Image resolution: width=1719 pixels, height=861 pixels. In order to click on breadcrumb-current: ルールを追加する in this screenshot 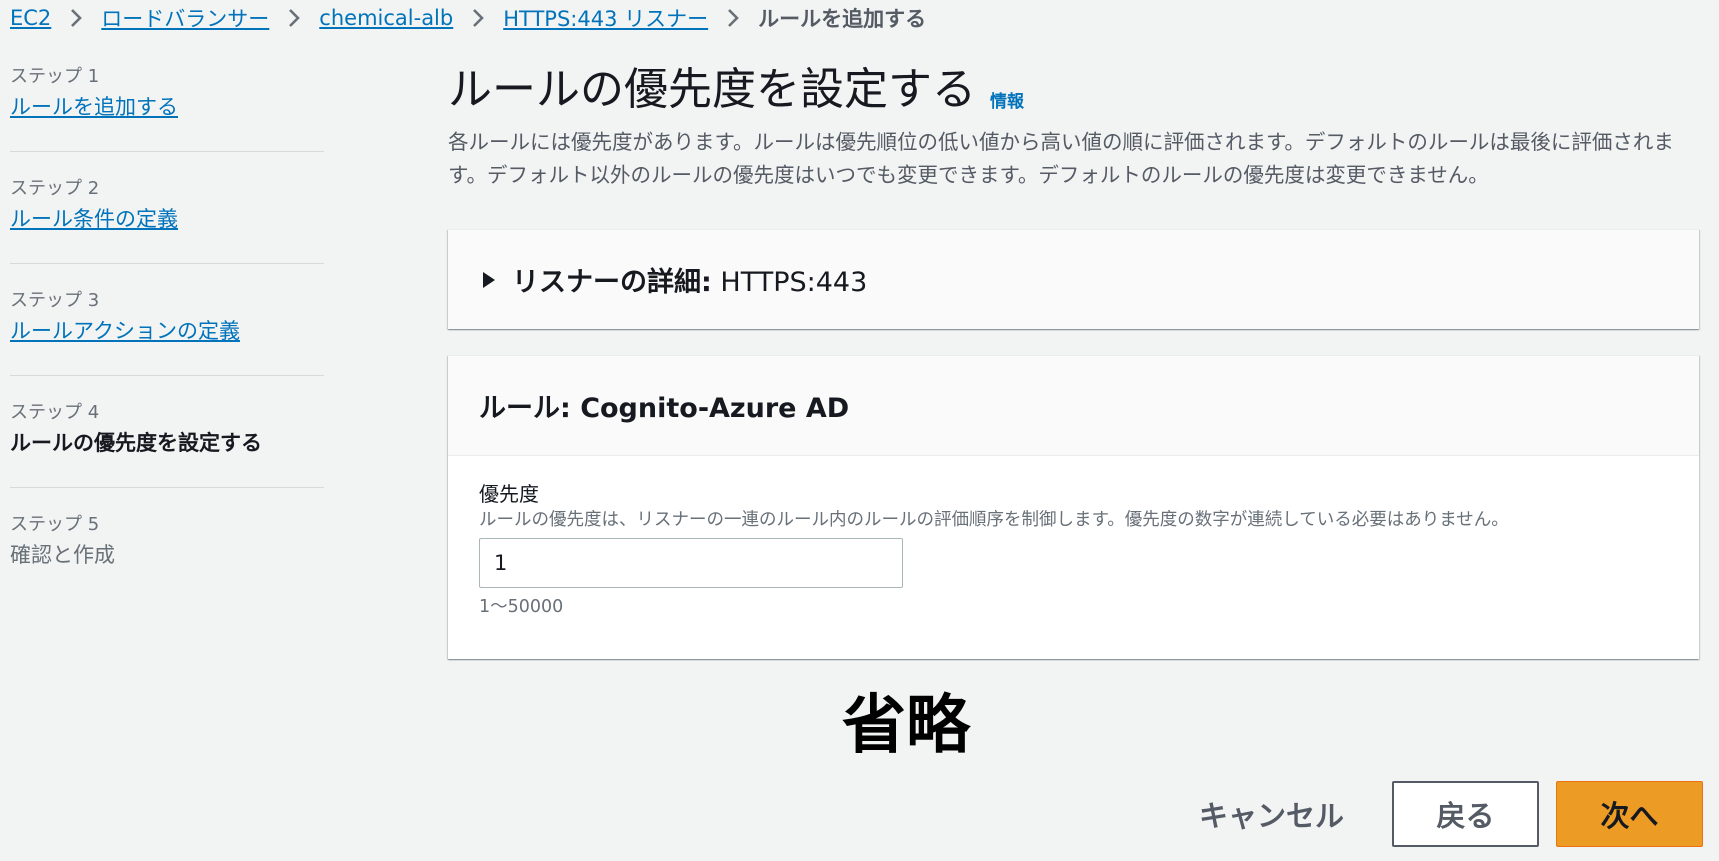, I will do `click(842, 19)`.